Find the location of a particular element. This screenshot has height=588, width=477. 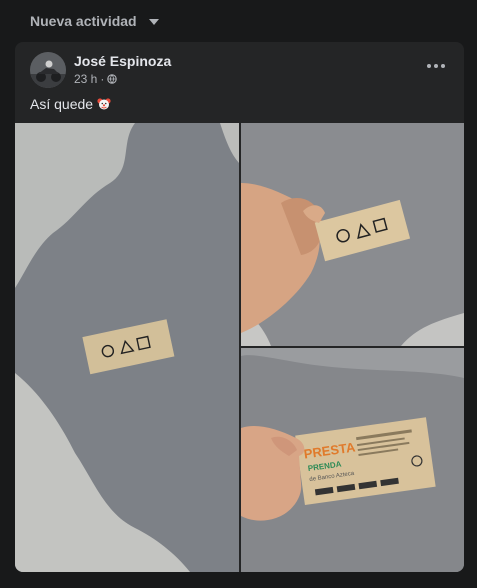

post-meta: 23 h · is located at coordinates (96, 79).